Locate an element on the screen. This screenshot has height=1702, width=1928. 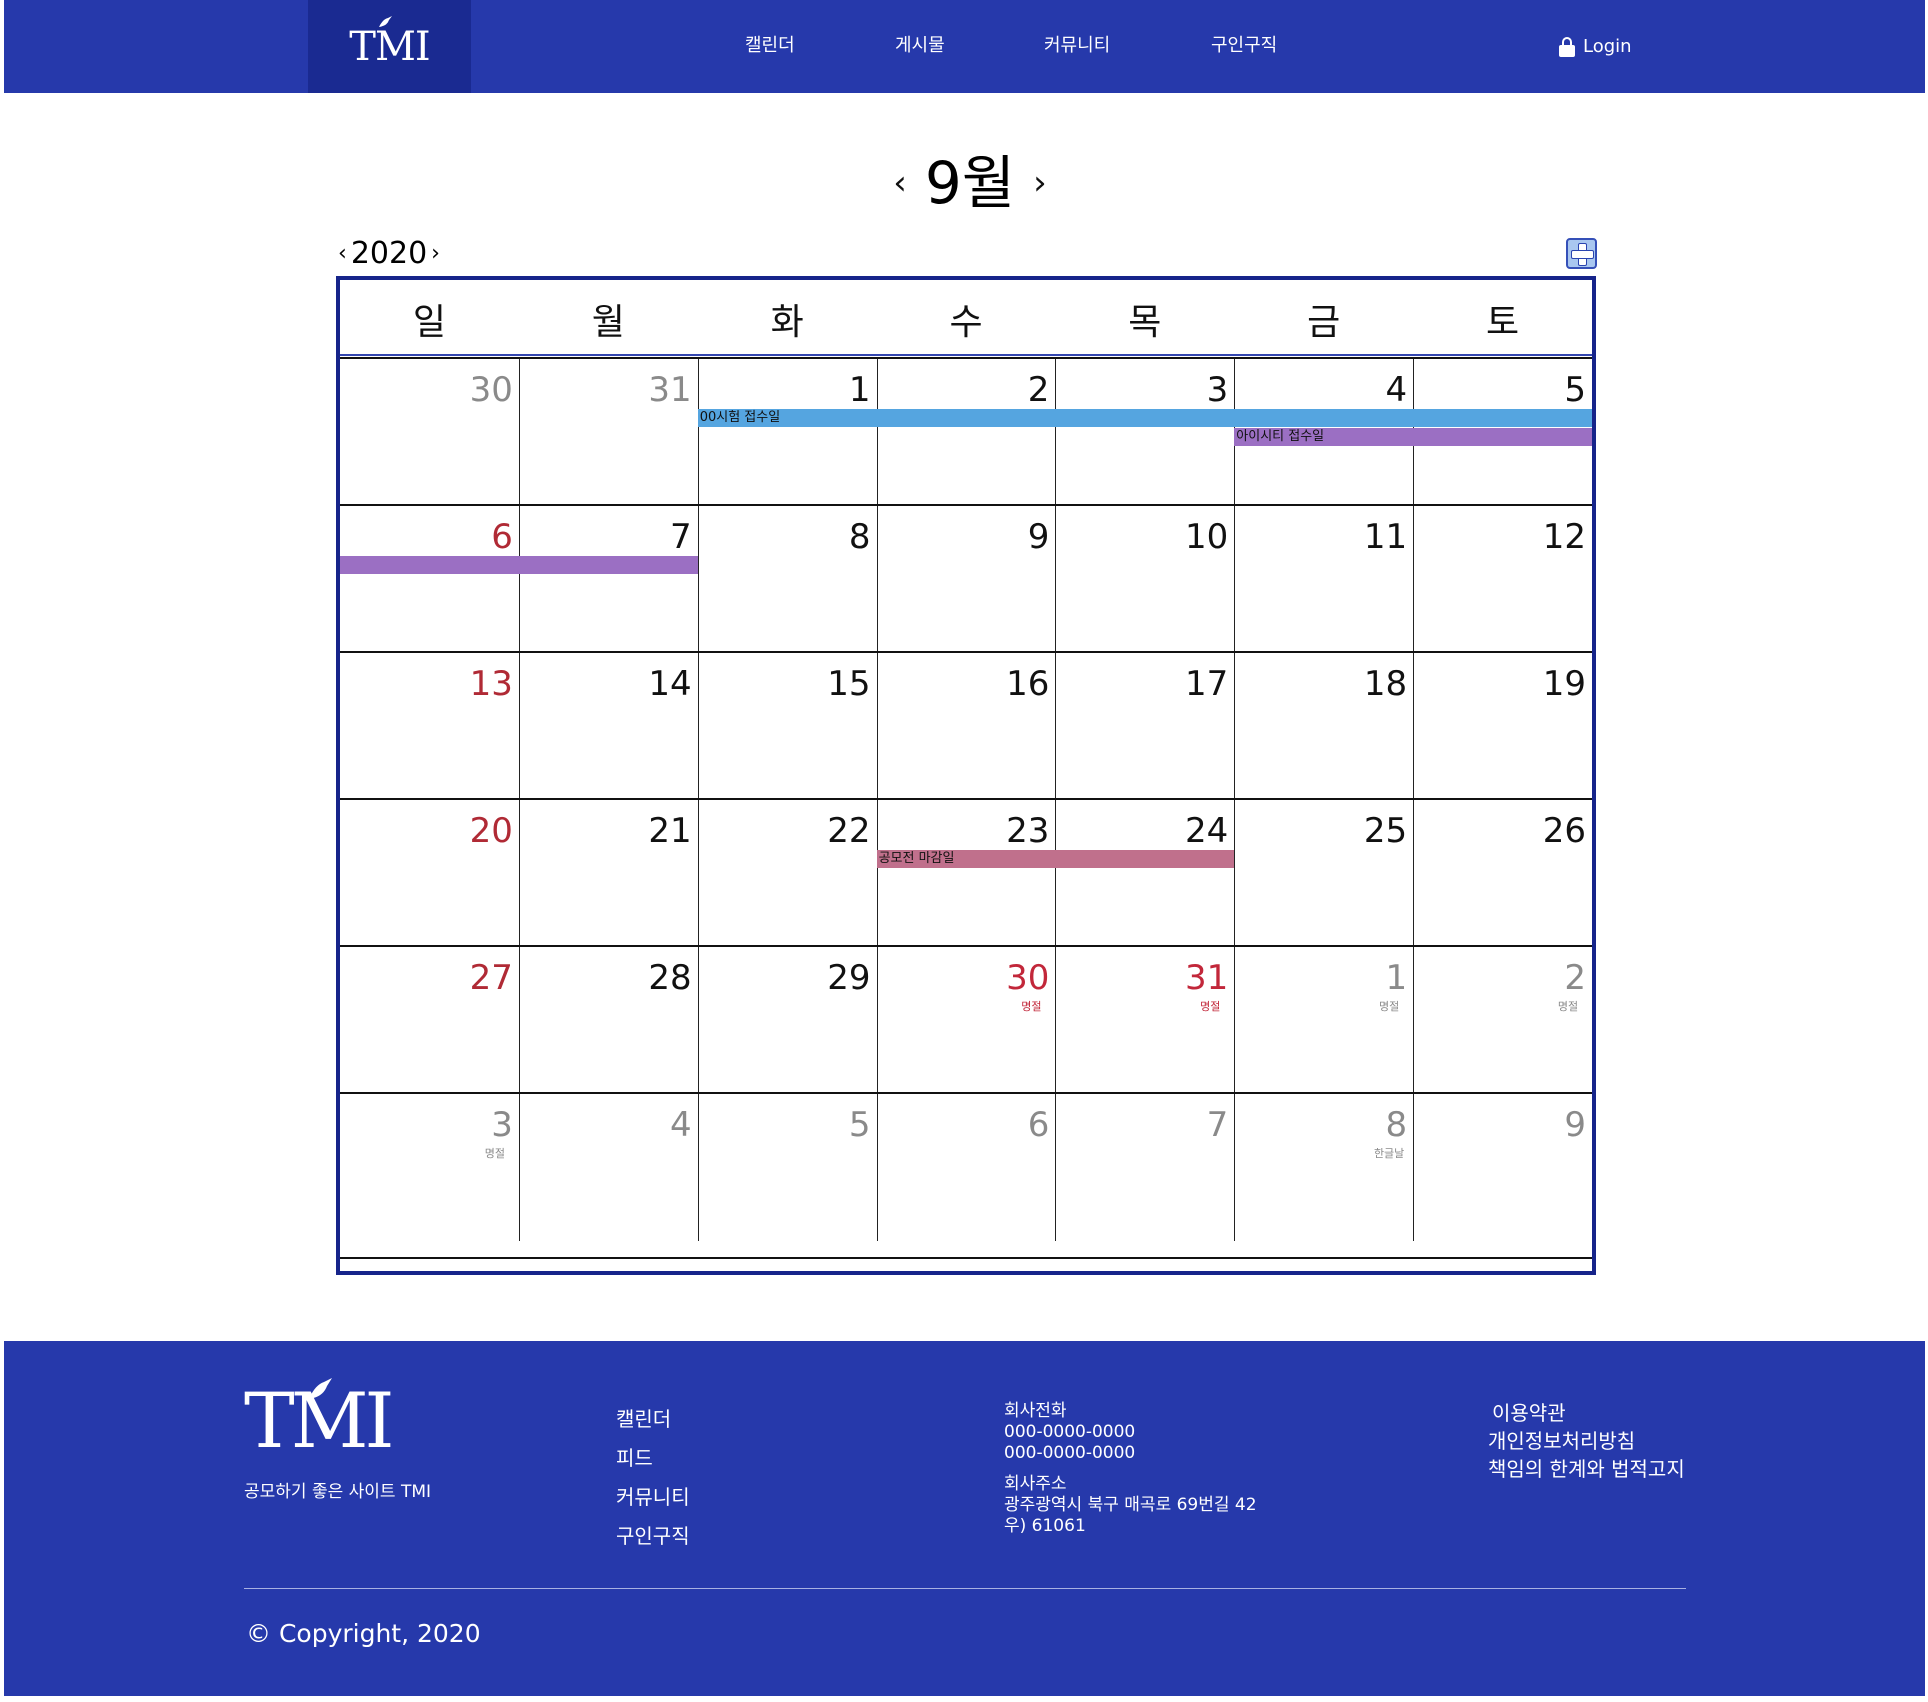
login-button: Login is located at coordinates (1595, 46).